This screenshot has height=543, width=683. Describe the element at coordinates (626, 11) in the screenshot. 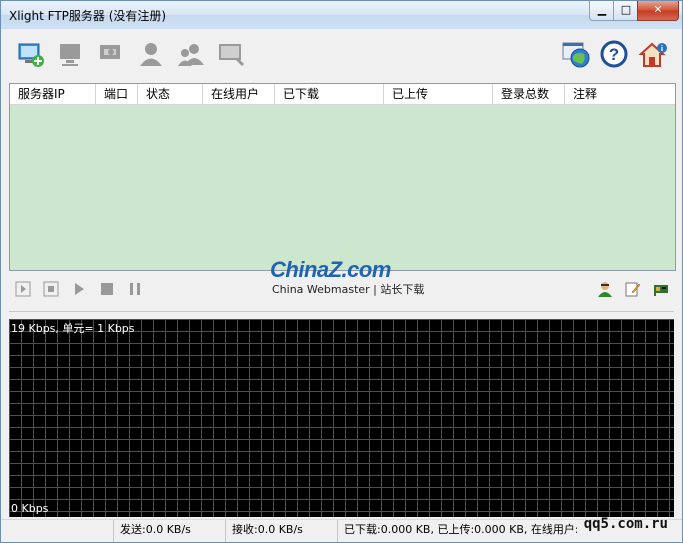

I see `maximize-button: □` at that location.